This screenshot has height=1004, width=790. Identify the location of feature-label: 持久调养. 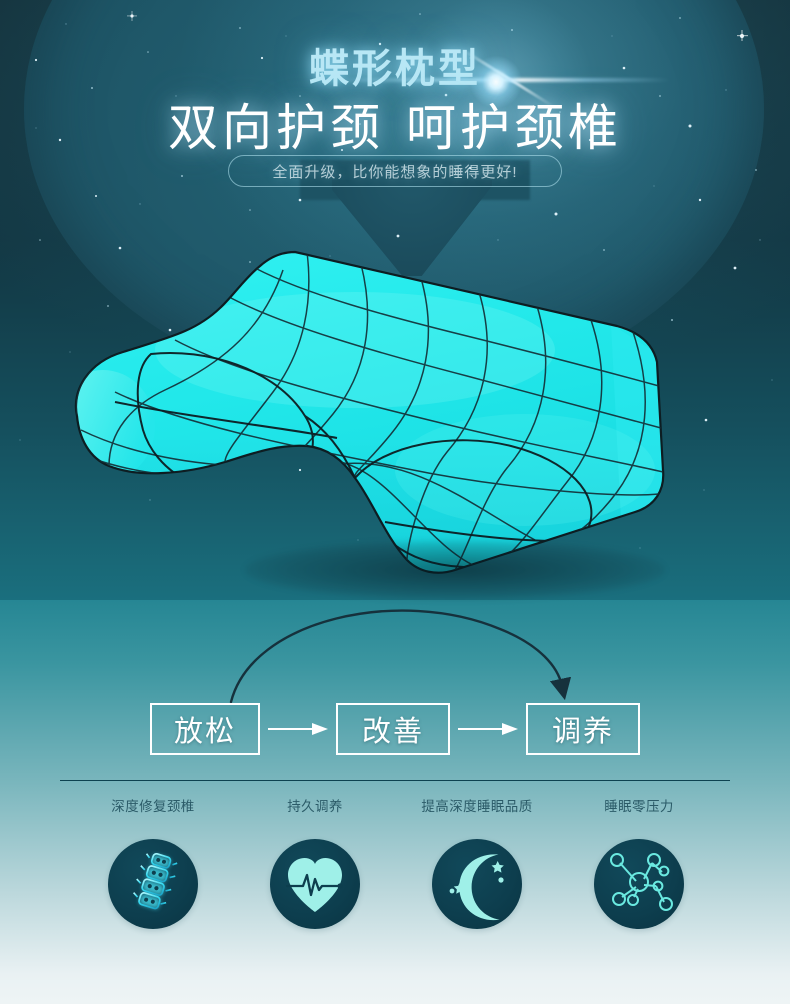
(315, 806).